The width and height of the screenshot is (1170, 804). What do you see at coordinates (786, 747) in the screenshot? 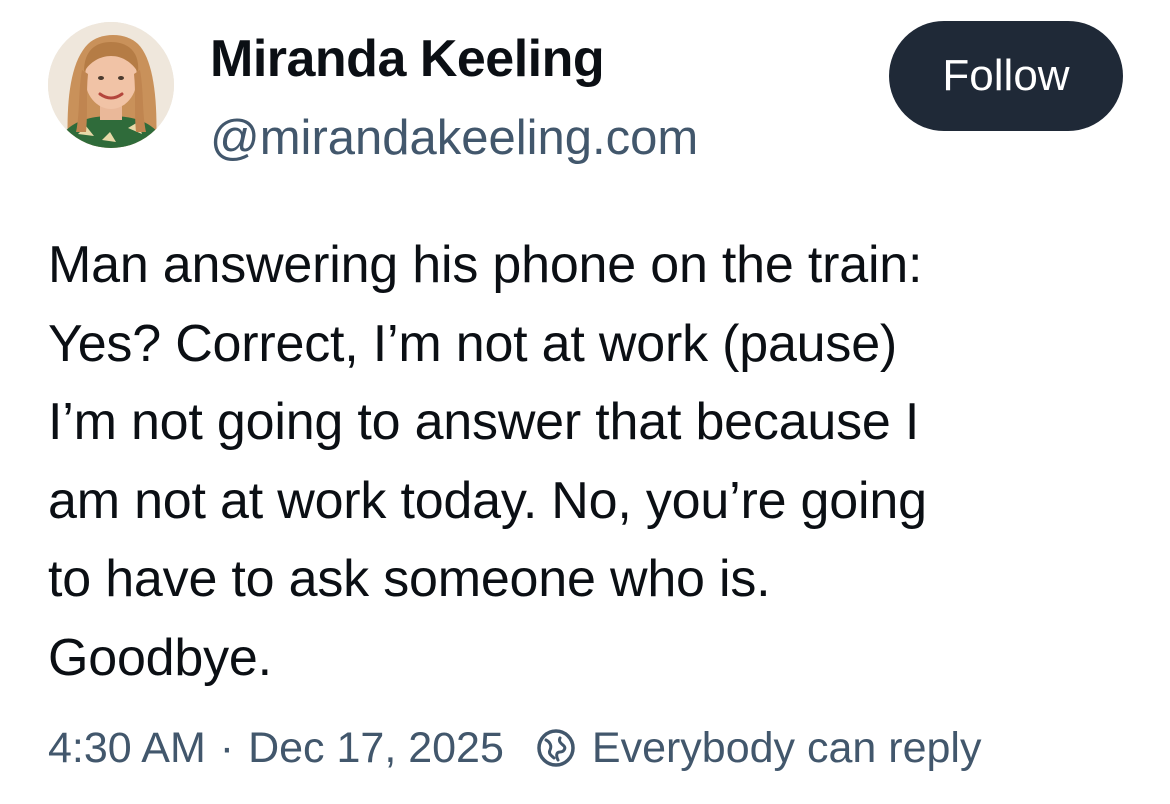
I see `reply-setting-label: Everybody can reply` at bounding box center [786, 747].